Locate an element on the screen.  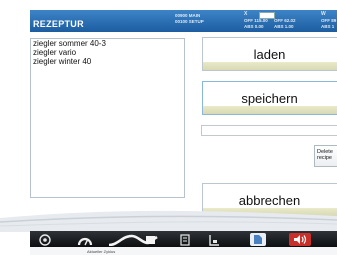
taskbar is located at coordinates (183, 239).